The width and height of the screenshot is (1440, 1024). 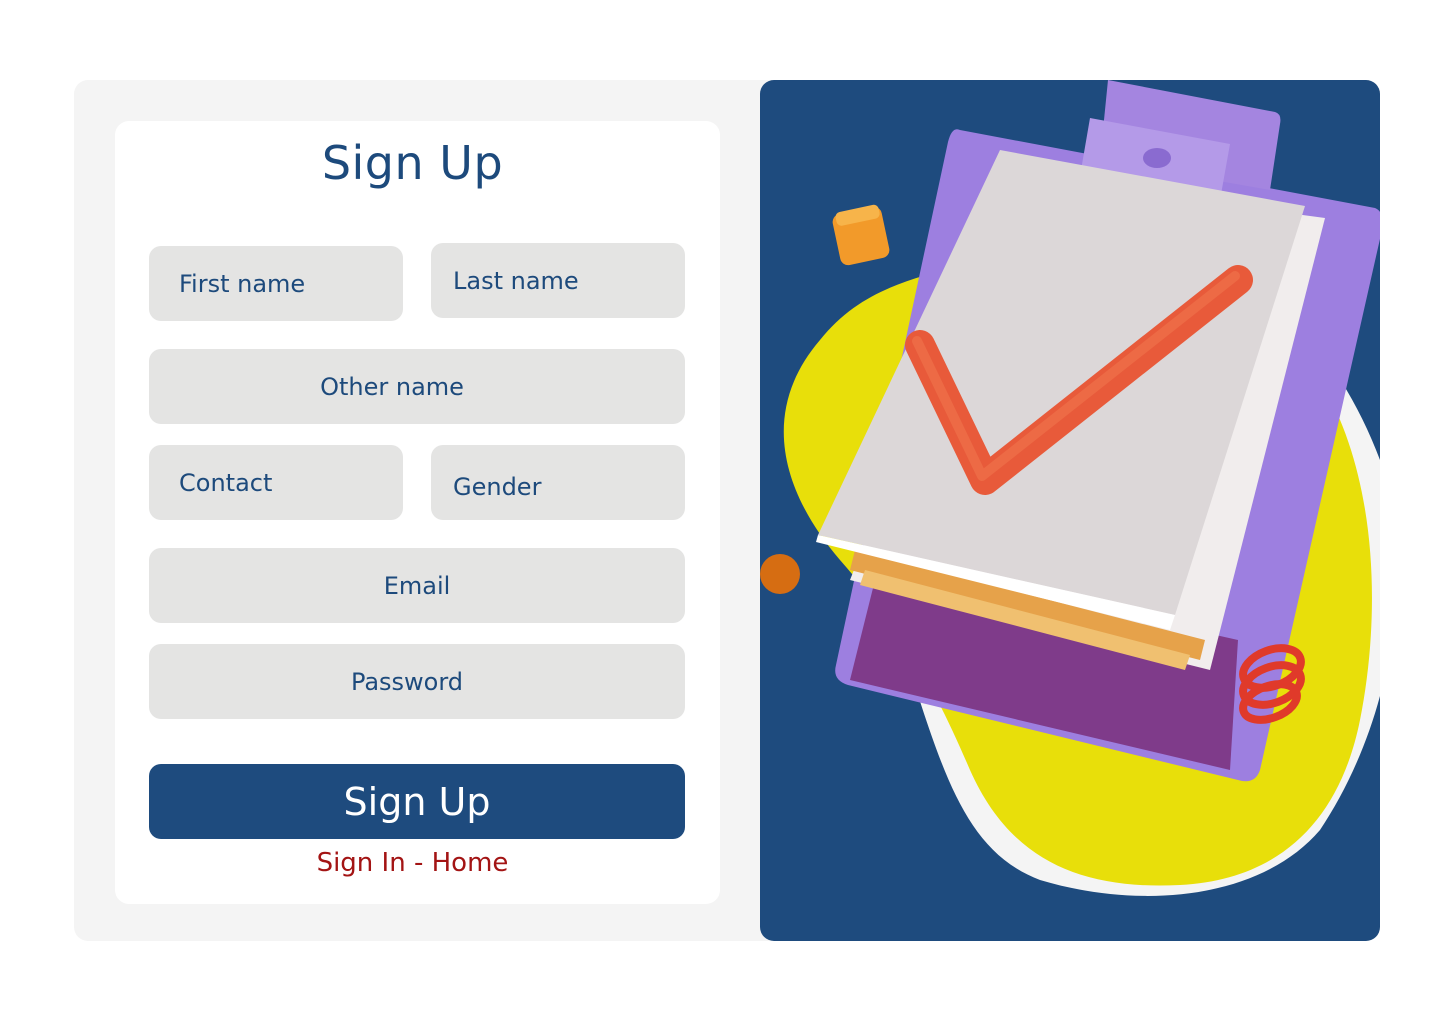 What do you see at coordinates (242, 283) in the screenshot?
I see `first-name-placeholder: First name` at bounding box center [242, 283].